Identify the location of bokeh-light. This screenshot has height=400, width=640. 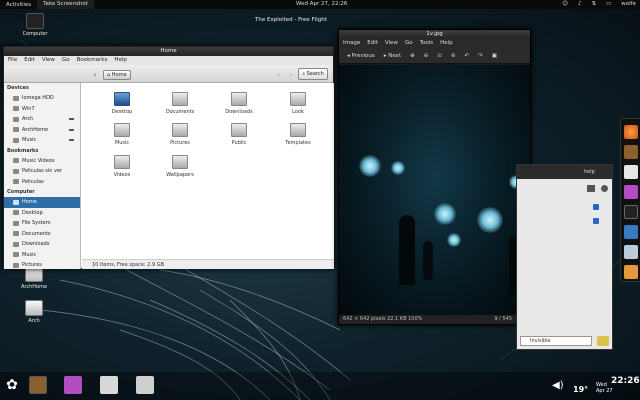
(454, 240).